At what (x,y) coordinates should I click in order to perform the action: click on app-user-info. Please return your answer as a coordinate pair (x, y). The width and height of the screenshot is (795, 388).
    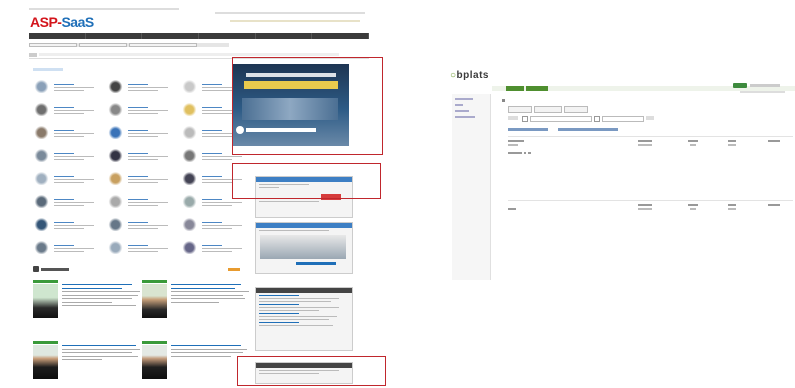
    Looking at the image, I should click on (765, 85).